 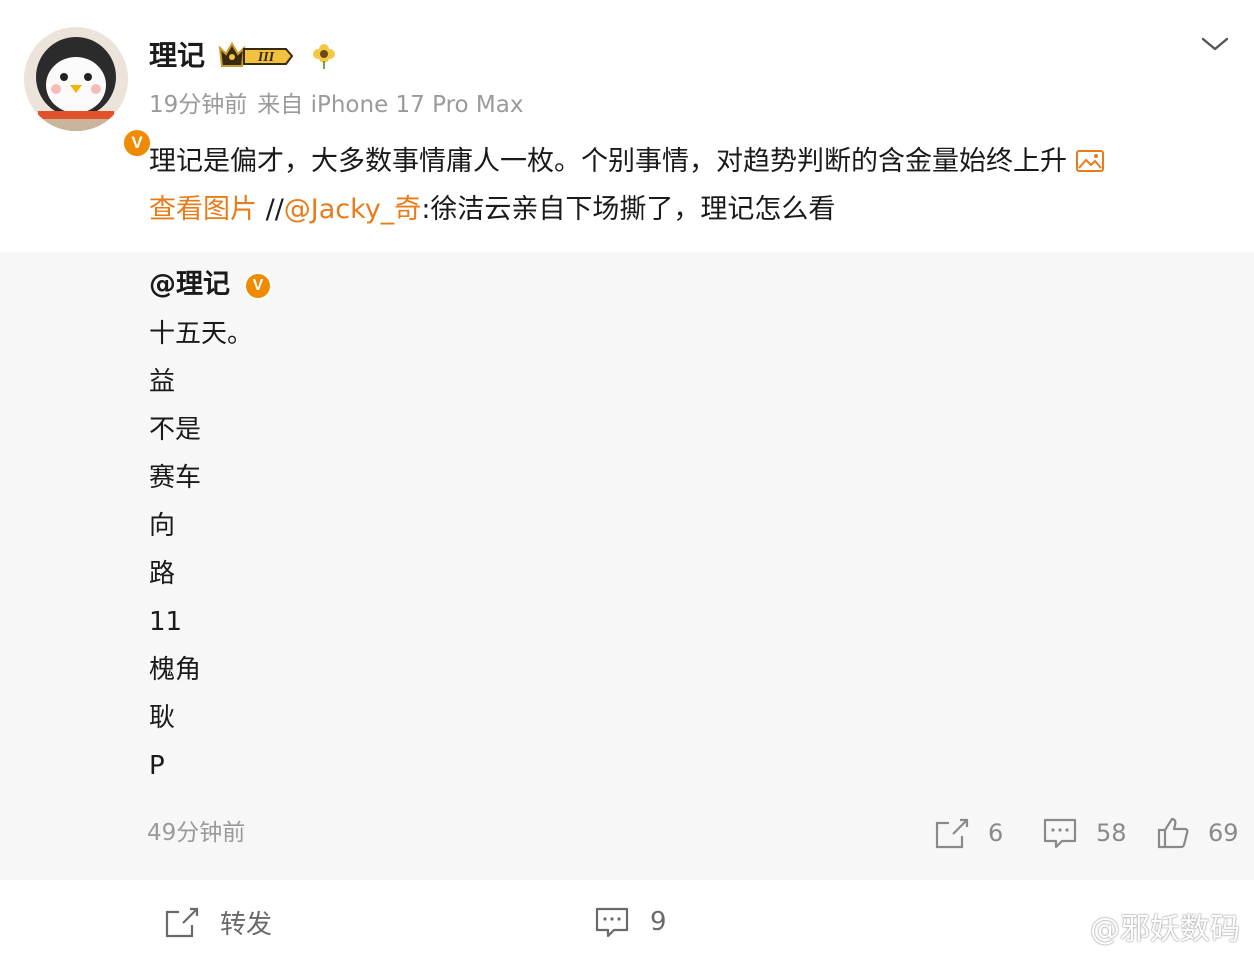 I want to click on mention-link: @Jacky_奇, so click(x=353, y=209).